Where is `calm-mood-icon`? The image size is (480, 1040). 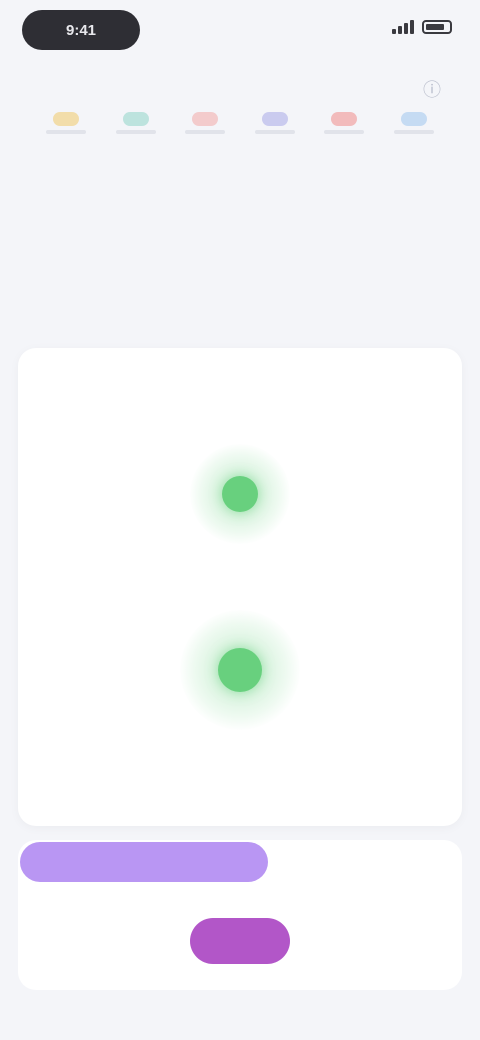 calm-mood-icon is located at coordinates (135, 119).